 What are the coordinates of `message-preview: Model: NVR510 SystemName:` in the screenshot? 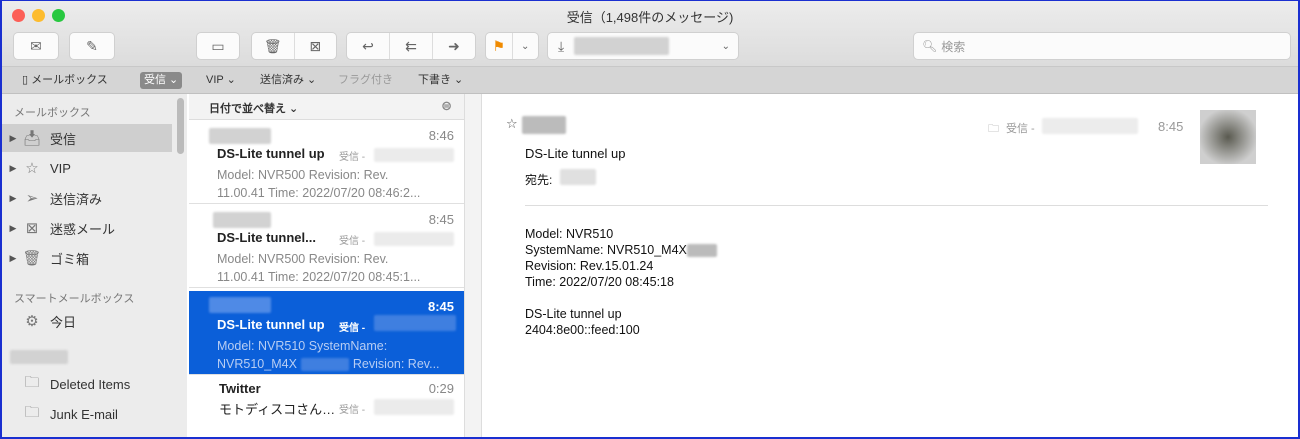 It's located at (302, 346).